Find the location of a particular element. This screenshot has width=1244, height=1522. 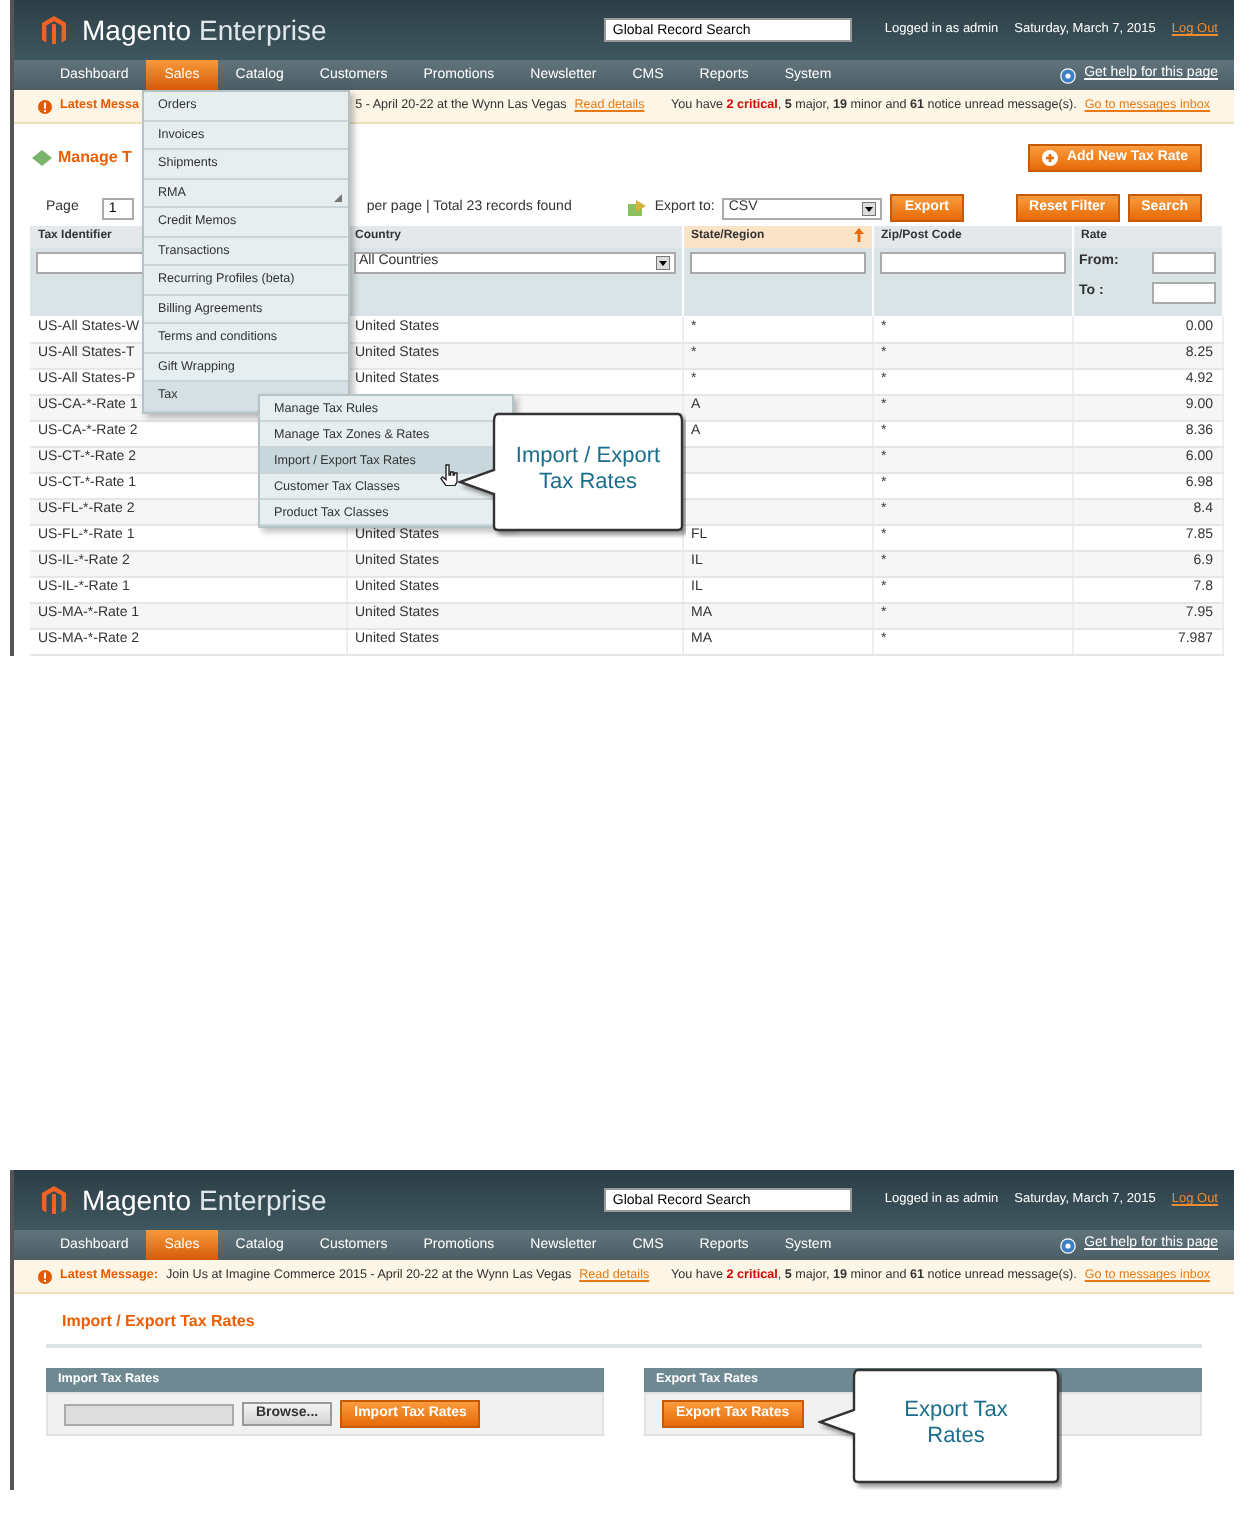

page-title: Manage T is located at coordinates (95, 157).